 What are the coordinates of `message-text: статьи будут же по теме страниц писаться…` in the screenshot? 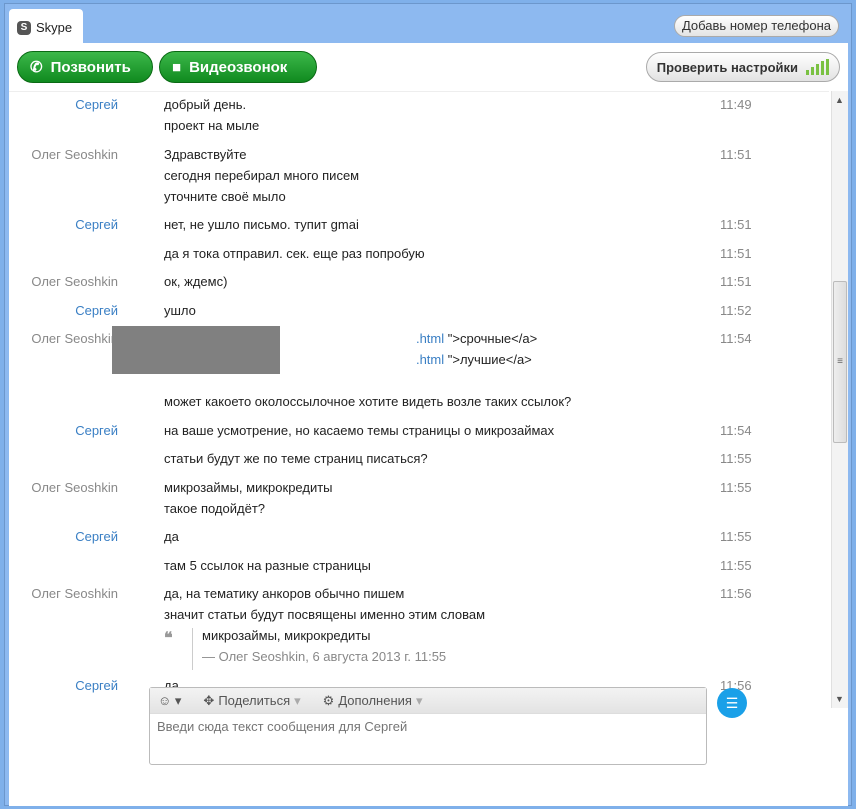 It's located at (296, 458).